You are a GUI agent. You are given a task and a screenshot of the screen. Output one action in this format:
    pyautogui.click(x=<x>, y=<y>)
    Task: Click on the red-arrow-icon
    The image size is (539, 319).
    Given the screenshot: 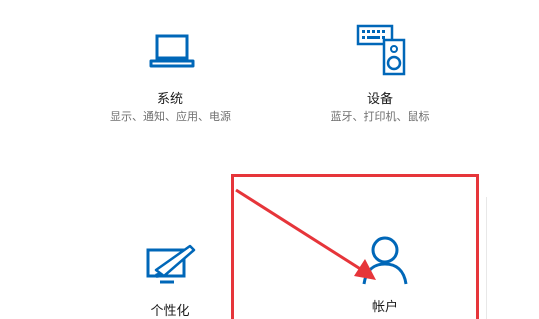 What is the action you would take?
    pyautogui.click(x=305, y=234)
    